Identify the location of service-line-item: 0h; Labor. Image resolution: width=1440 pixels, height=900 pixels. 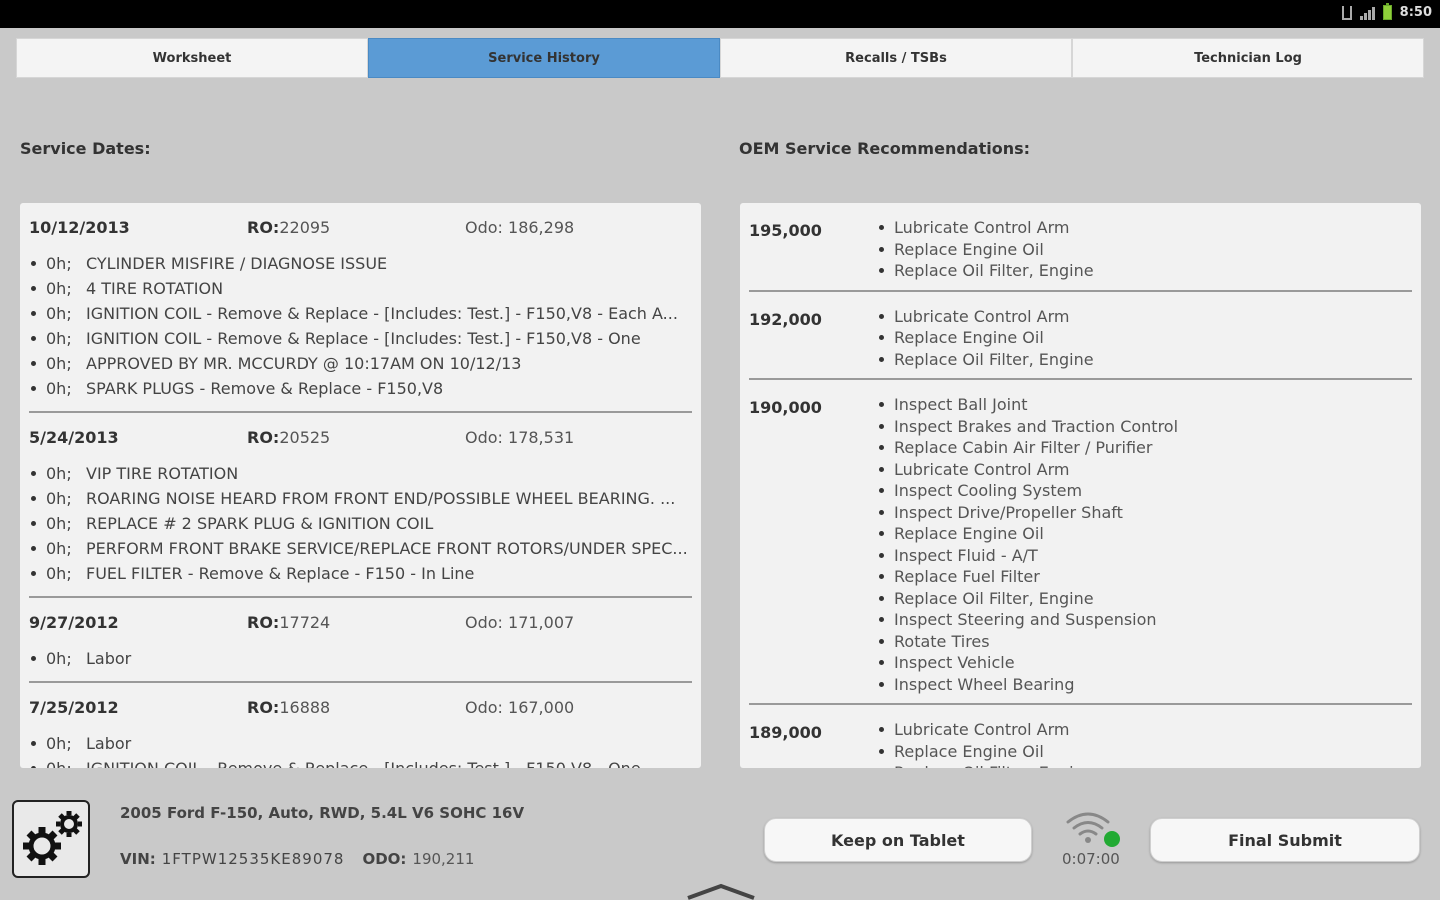
(360, 658).